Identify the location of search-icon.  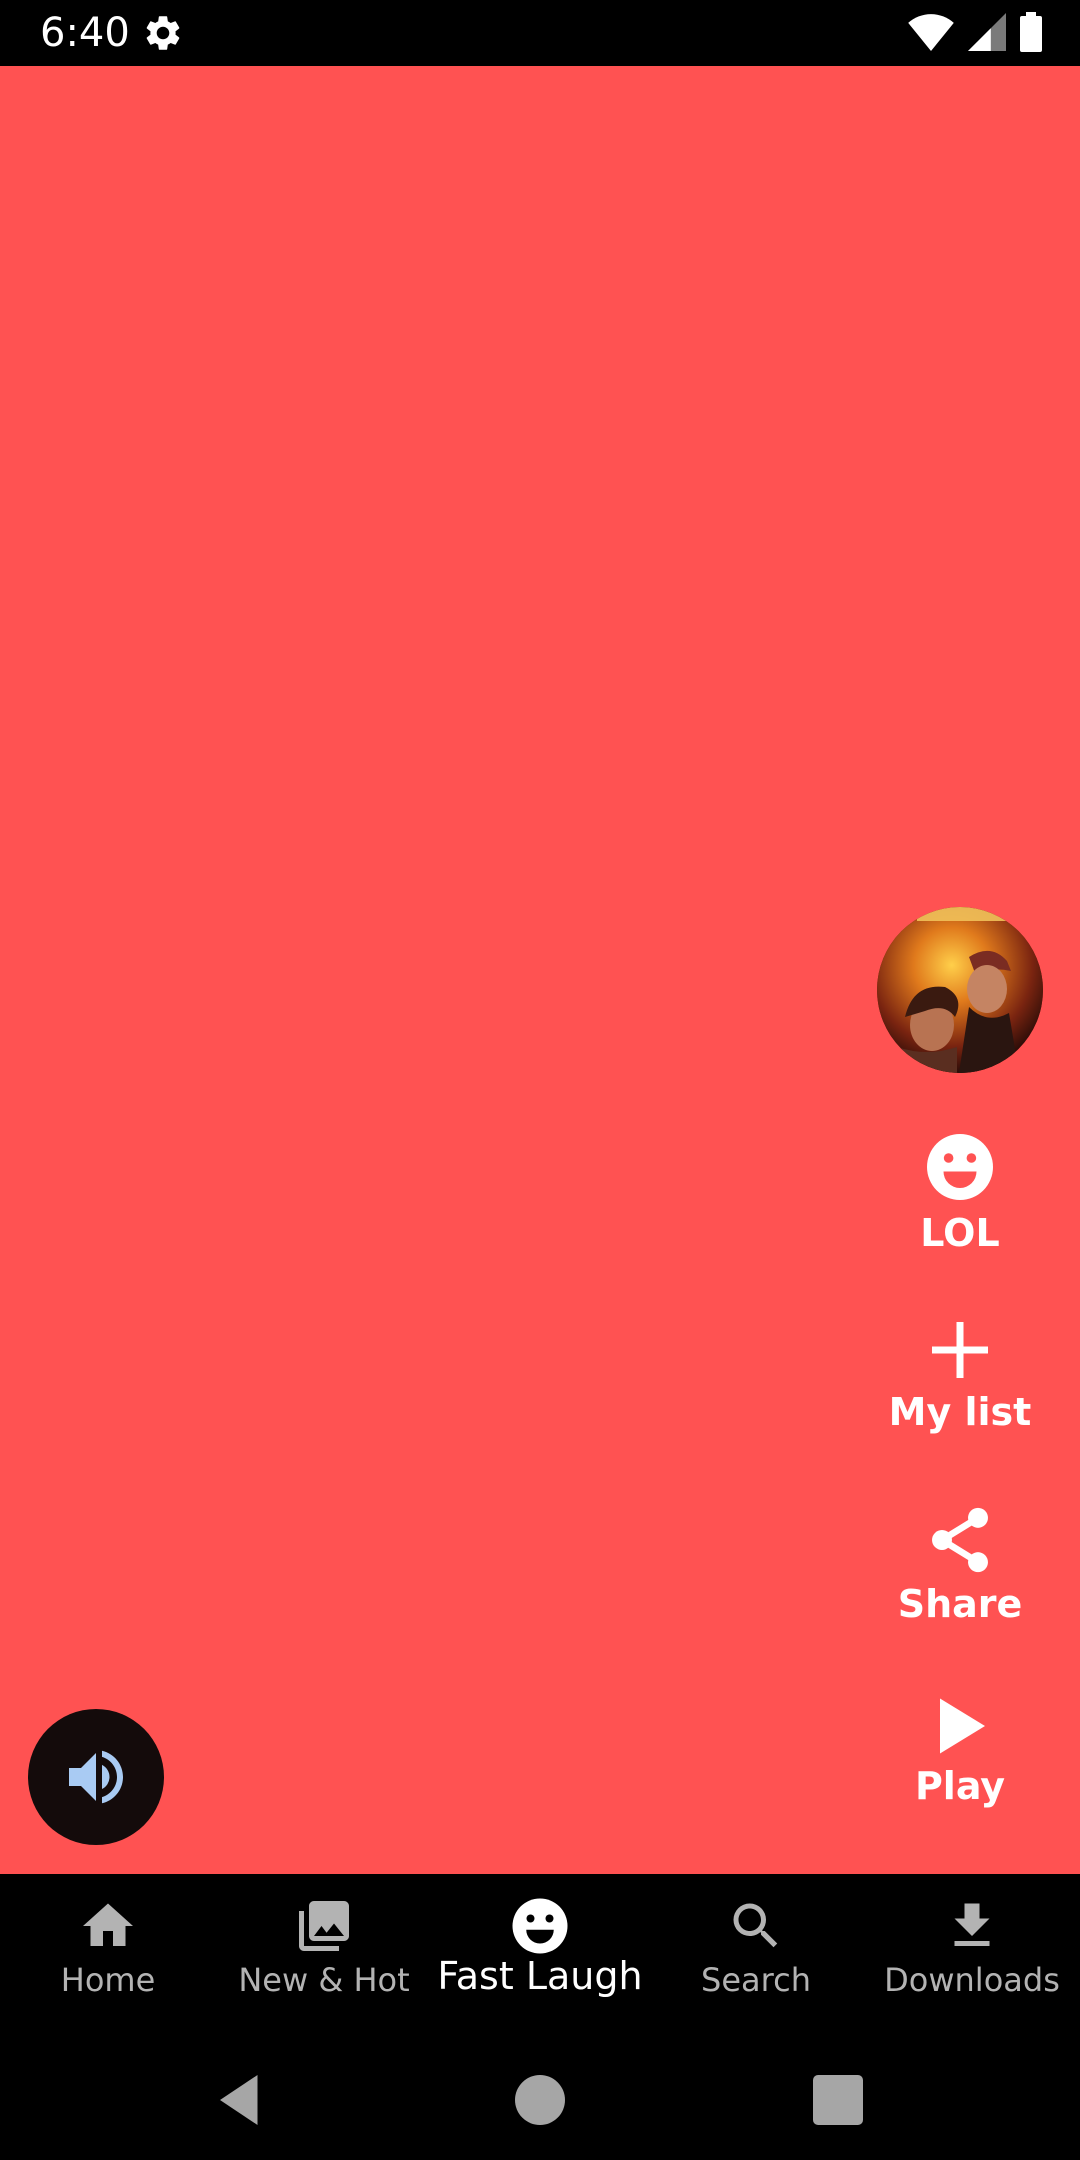
(755, 1925).